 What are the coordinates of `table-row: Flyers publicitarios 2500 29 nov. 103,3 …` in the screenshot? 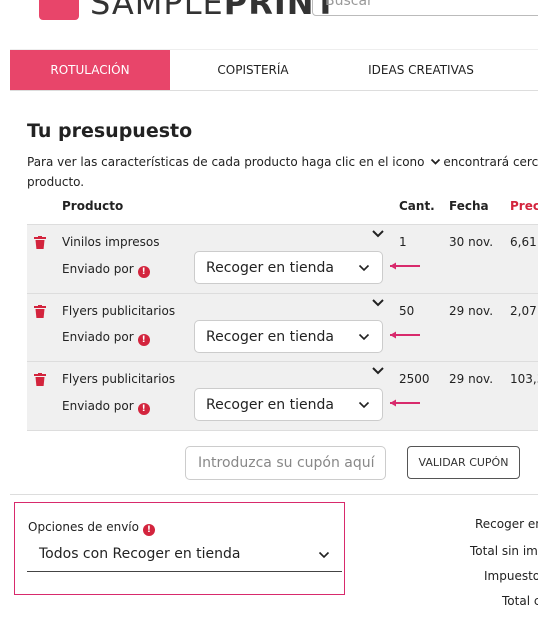 It's located at (282, 395).